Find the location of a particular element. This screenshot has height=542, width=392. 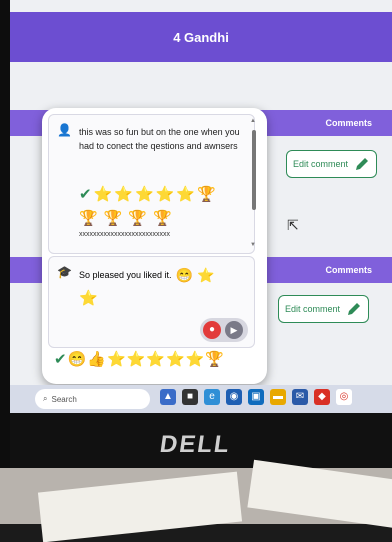

reply-line: So pleased you liked it. 😁 ⭐ is located at coordinates (146, 275).